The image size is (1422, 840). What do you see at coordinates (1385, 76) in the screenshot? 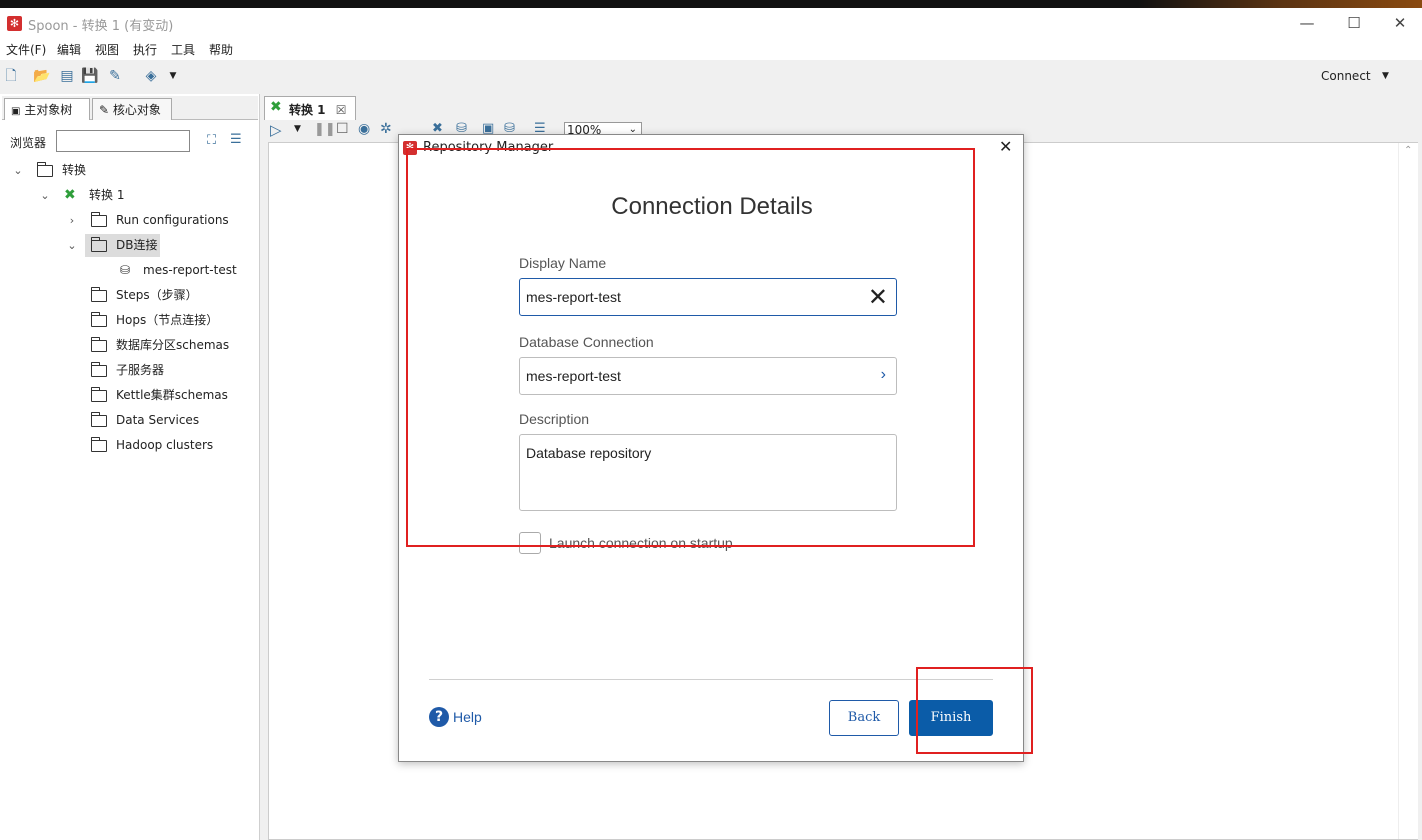
I see `connect-dropdown-icon: ▼` at bounding box center [1385, 76].